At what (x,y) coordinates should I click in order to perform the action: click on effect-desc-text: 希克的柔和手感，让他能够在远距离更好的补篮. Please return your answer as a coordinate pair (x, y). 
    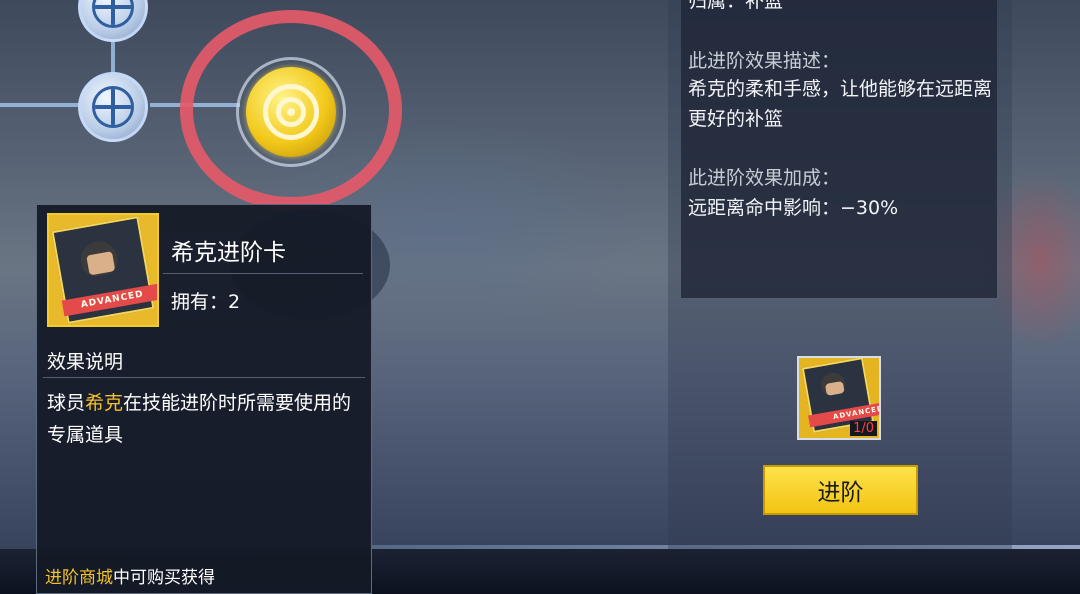
    Looking at the image, I should click on (840, 104).